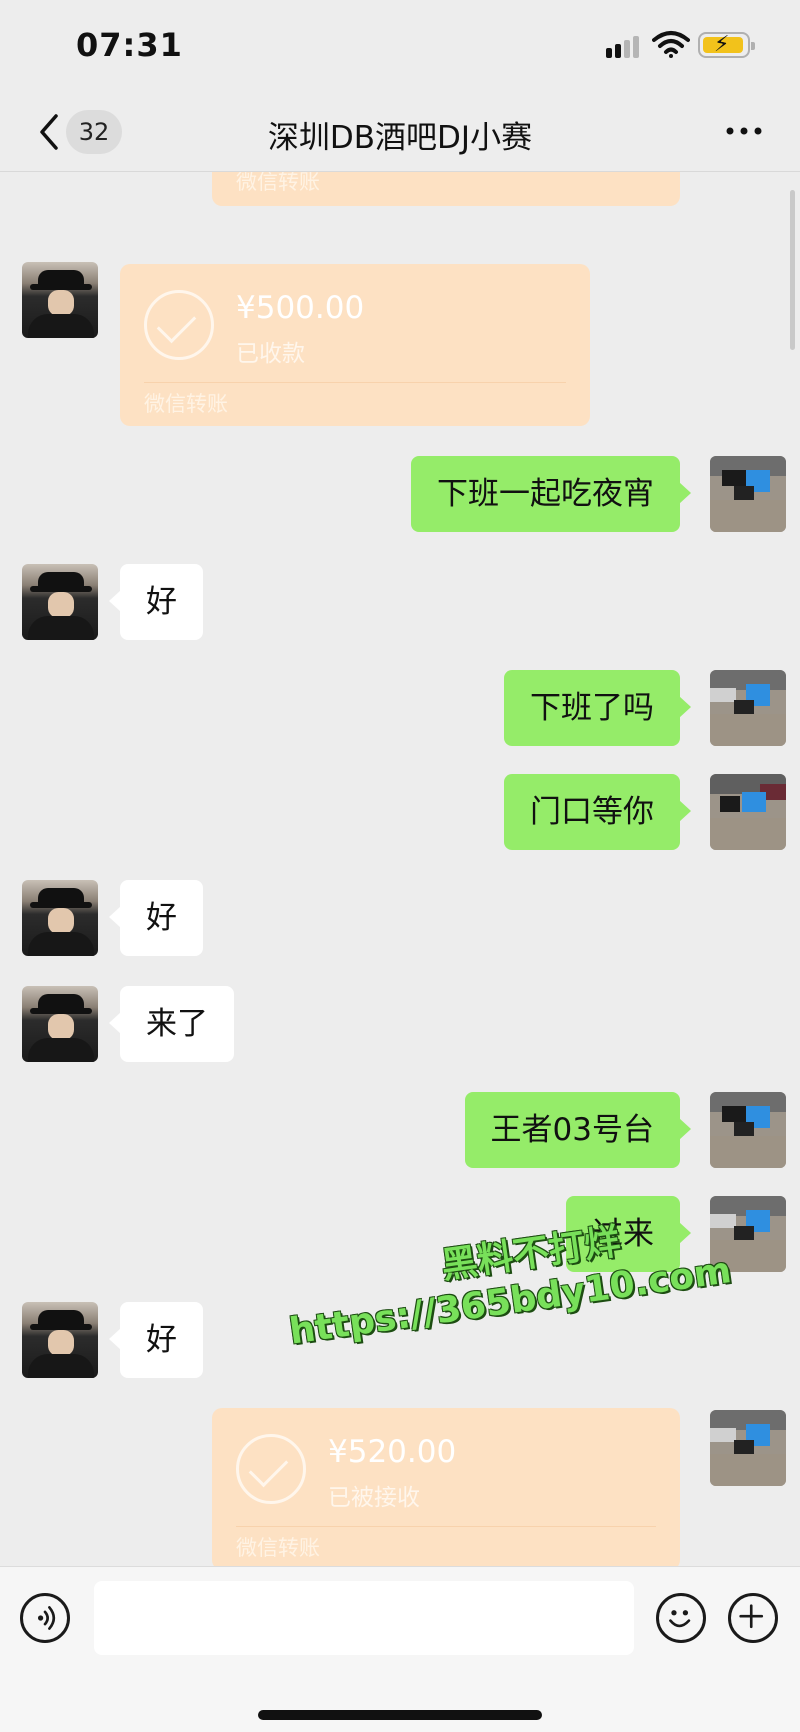 The image size is (800, 1732). Describe the element at coordinates (681, 1618) in the screenshot. I see `emoji-icon` at that location.